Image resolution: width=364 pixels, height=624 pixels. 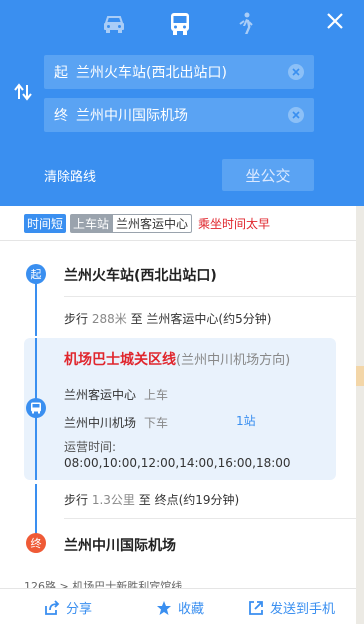 I want to click on end-tag: 终, so click(x=61, y=116).